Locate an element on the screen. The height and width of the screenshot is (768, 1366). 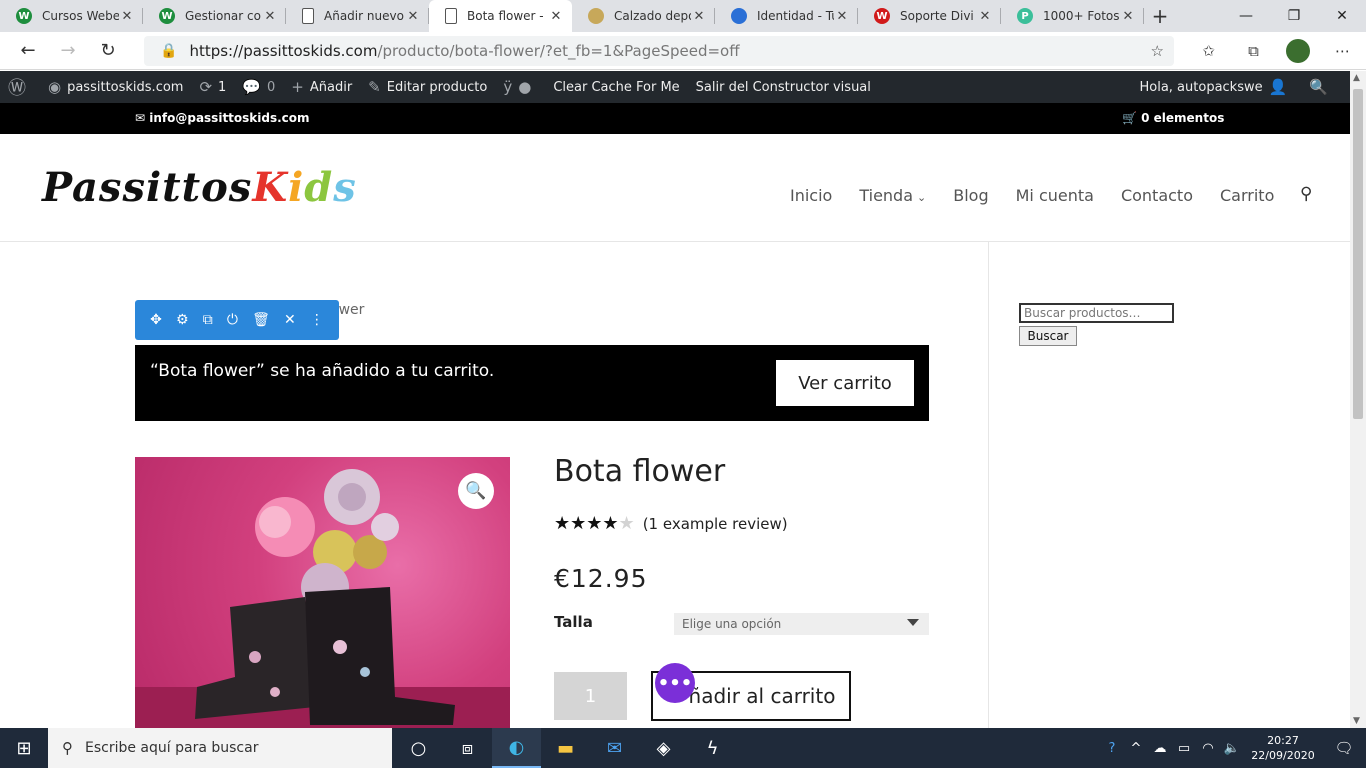
forward-icon: → is located at coordinates (68, 50).